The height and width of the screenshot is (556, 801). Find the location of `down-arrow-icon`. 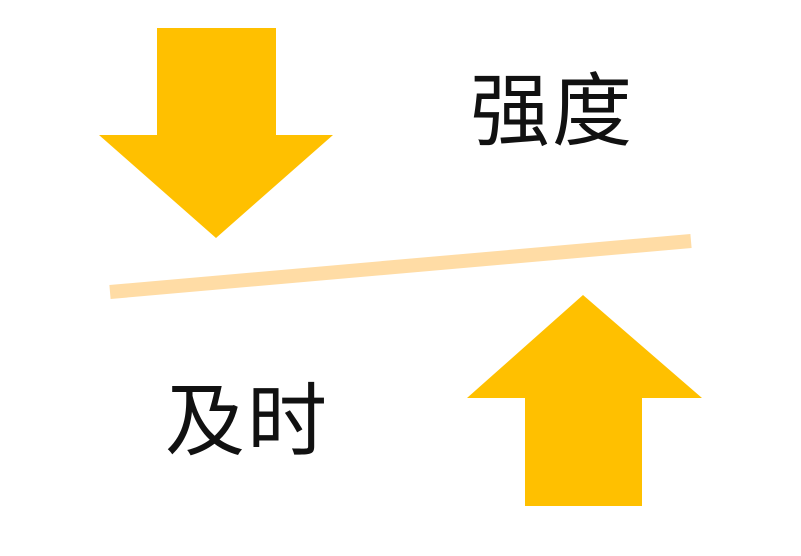

down-arrow-icon is located at coordinates (216, 133).